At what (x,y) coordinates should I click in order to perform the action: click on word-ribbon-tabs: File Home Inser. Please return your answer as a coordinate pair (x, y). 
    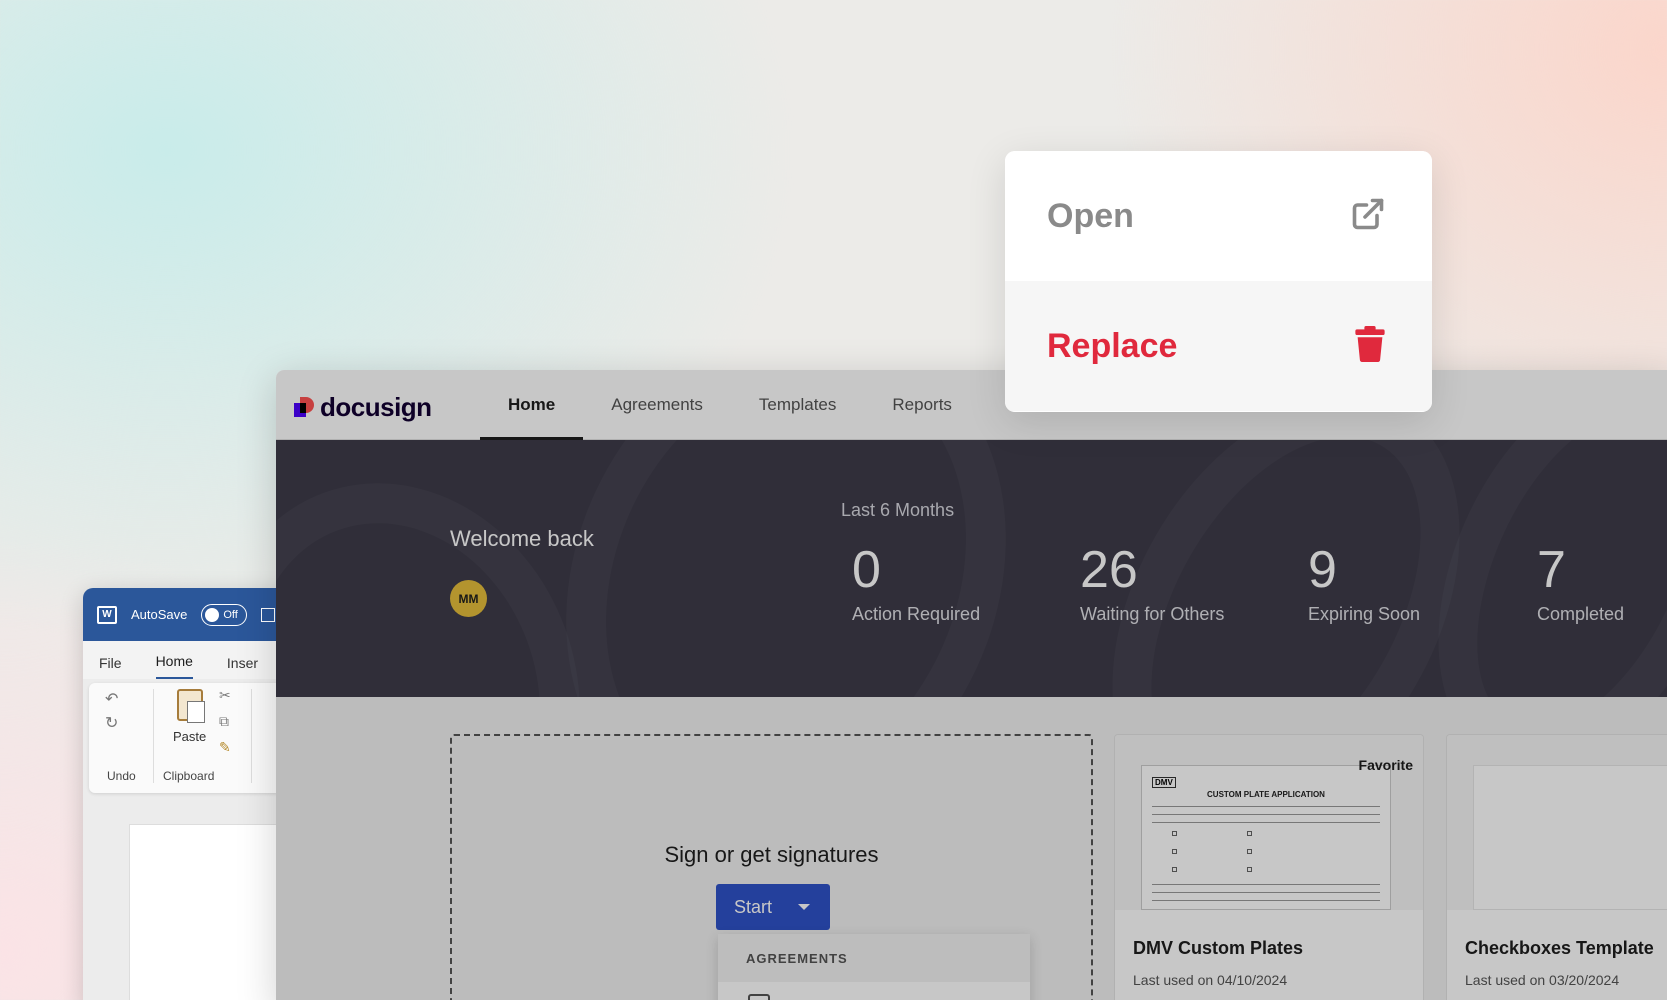
    Looking at the image, I should click on (193, 660).